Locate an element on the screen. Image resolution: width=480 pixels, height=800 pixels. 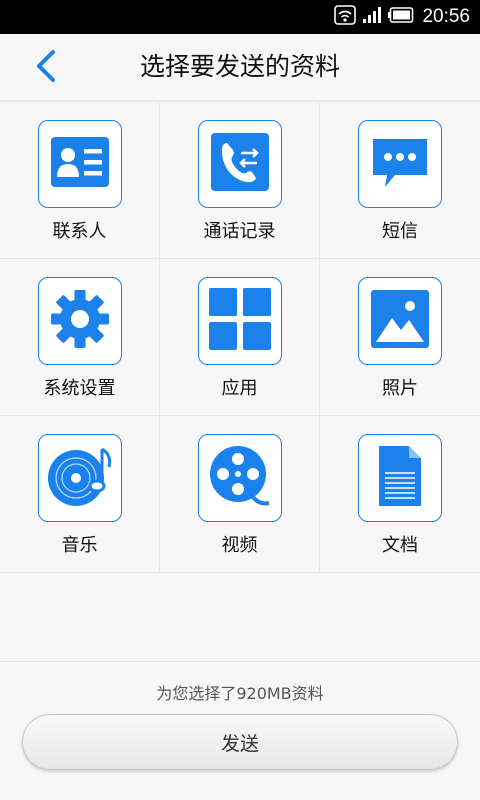
call-log-icon is located at coordinates (240, 164).